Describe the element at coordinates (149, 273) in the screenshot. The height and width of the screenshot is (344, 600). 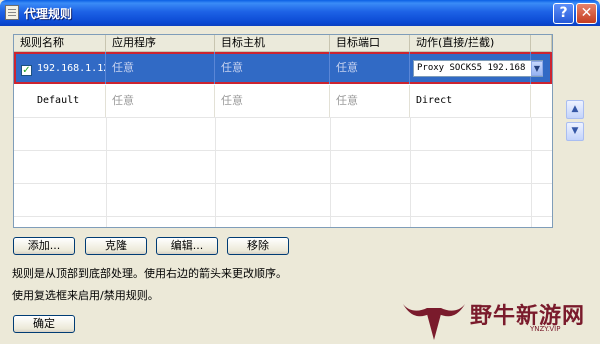
I see `rule-order-note: 规则是从顶部到底部处理。使用右边的箭头来更改顺序。` at that location.